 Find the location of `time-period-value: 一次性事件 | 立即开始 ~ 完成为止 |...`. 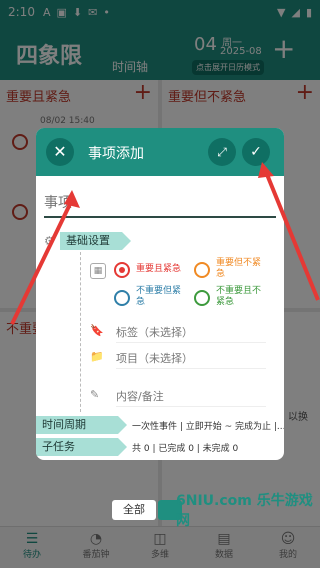

time-period-value: 一次性事件 | 立即开始 ~ 完成为止 |... is located at coordinates (208, 425).